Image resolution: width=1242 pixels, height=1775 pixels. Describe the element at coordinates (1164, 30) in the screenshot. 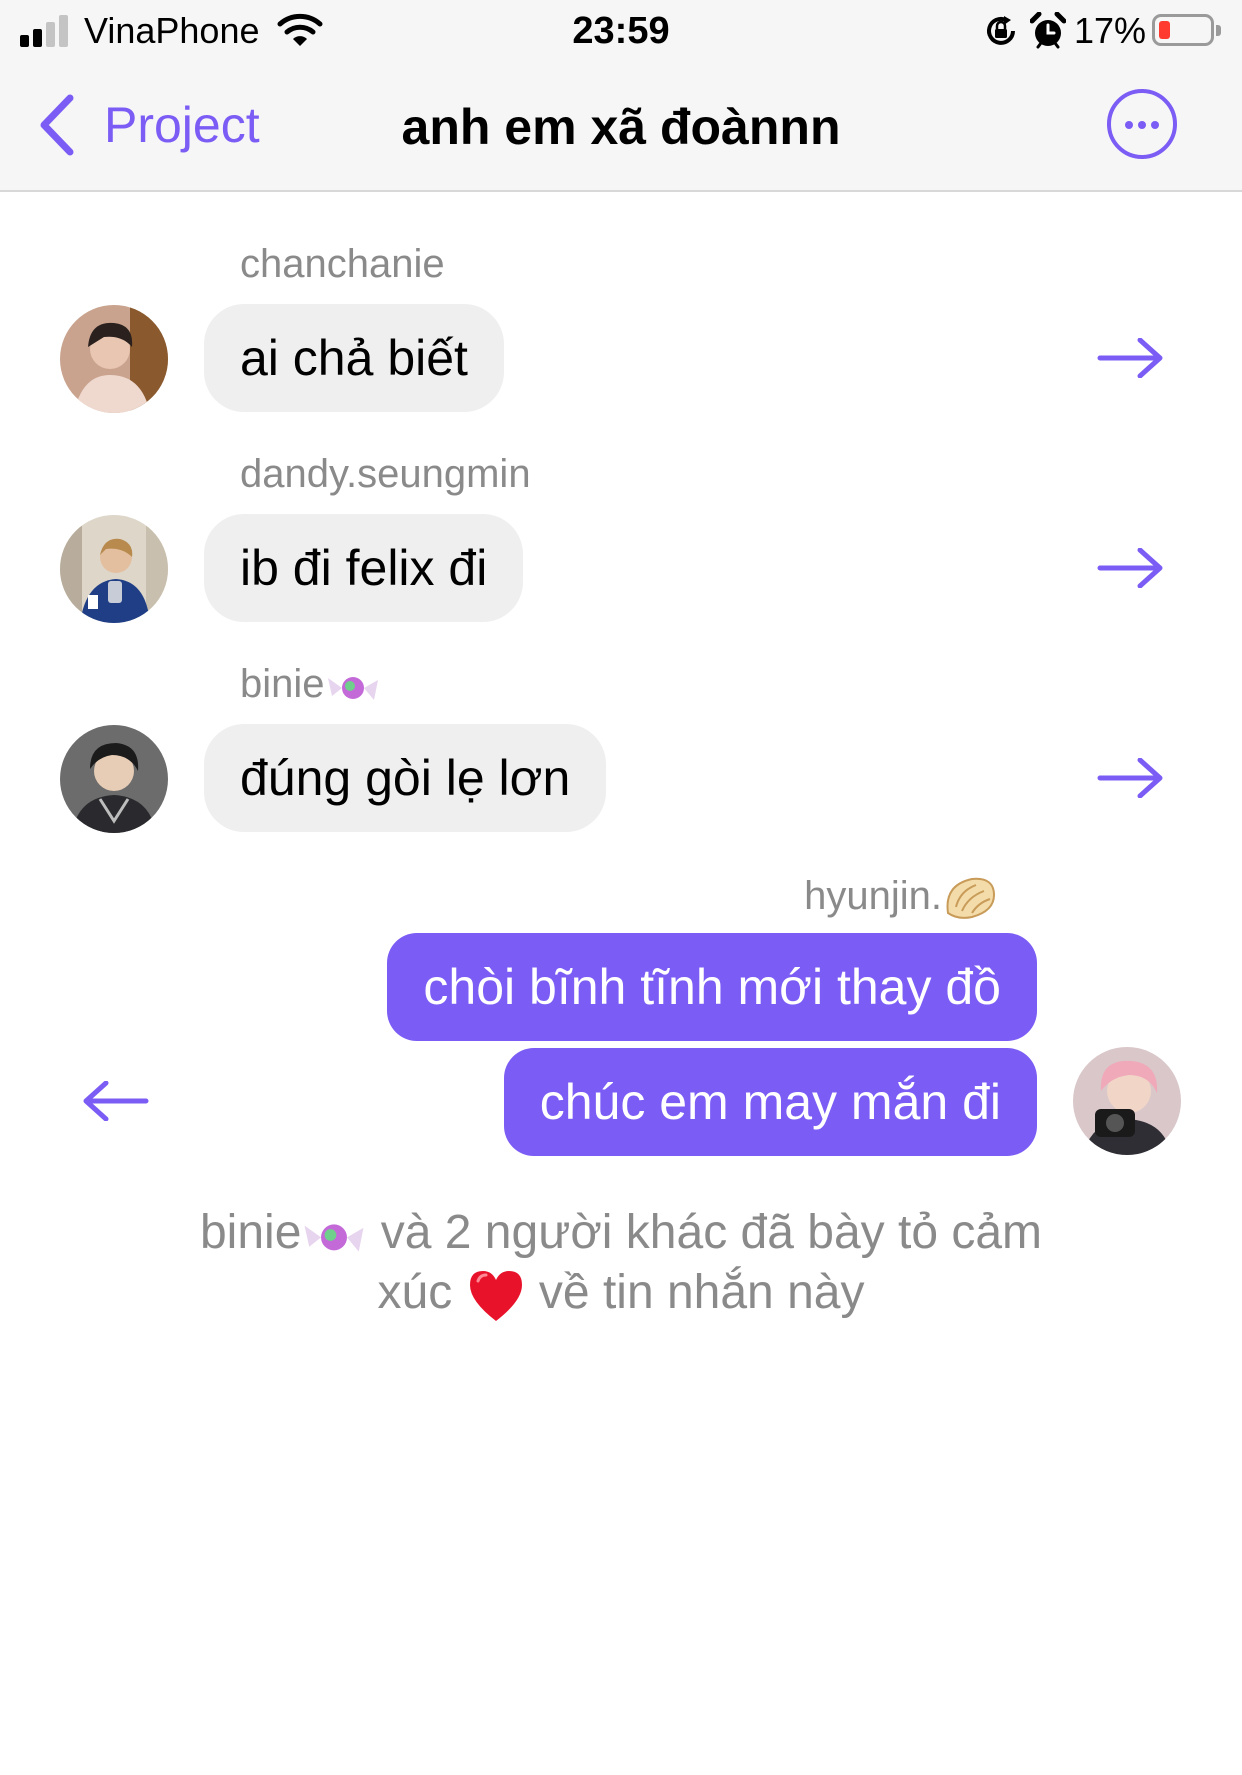

I see `battery-level-fill` at that location.